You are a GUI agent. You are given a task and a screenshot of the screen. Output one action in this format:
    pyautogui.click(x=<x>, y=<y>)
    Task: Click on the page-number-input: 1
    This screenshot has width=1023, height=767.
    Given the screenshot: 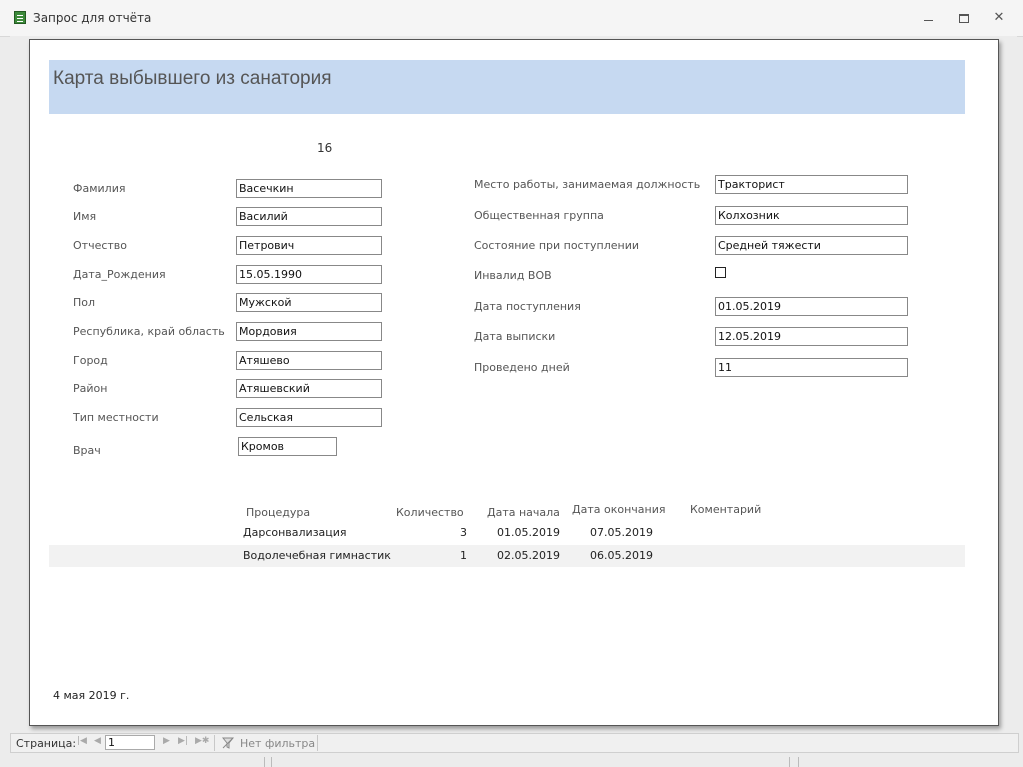 What is the action you would take?
    pyautogui.click(x=130, y=742)
    